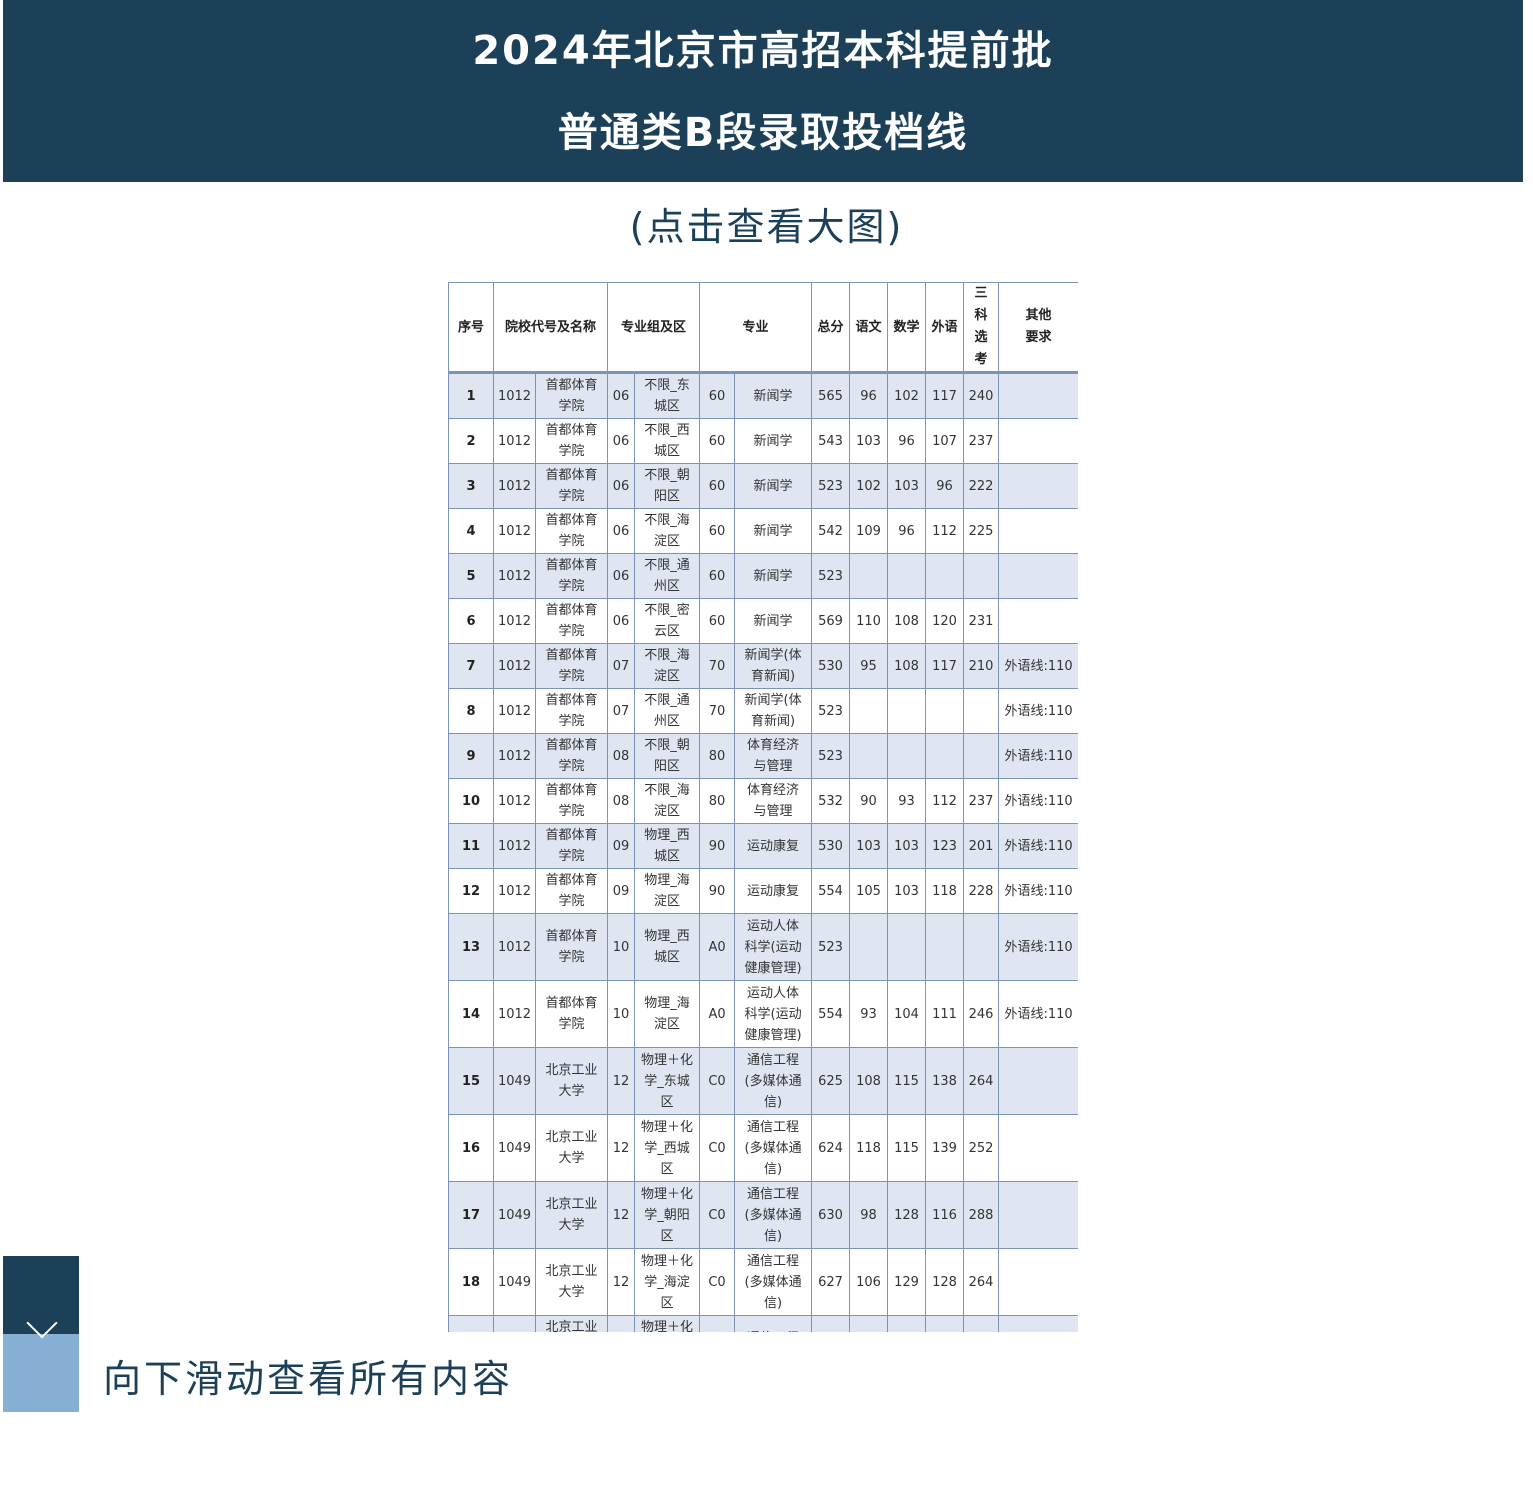  Describe the element at coordinates (981, 621) in the screenshot. I see `cell-three-subjects: 231` at that location.